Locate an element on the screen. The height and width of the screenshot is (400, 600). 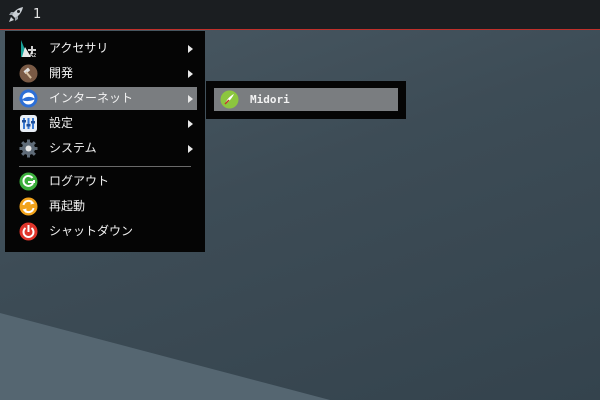
menu-item-system: システム is located at coordinates (105, 148).